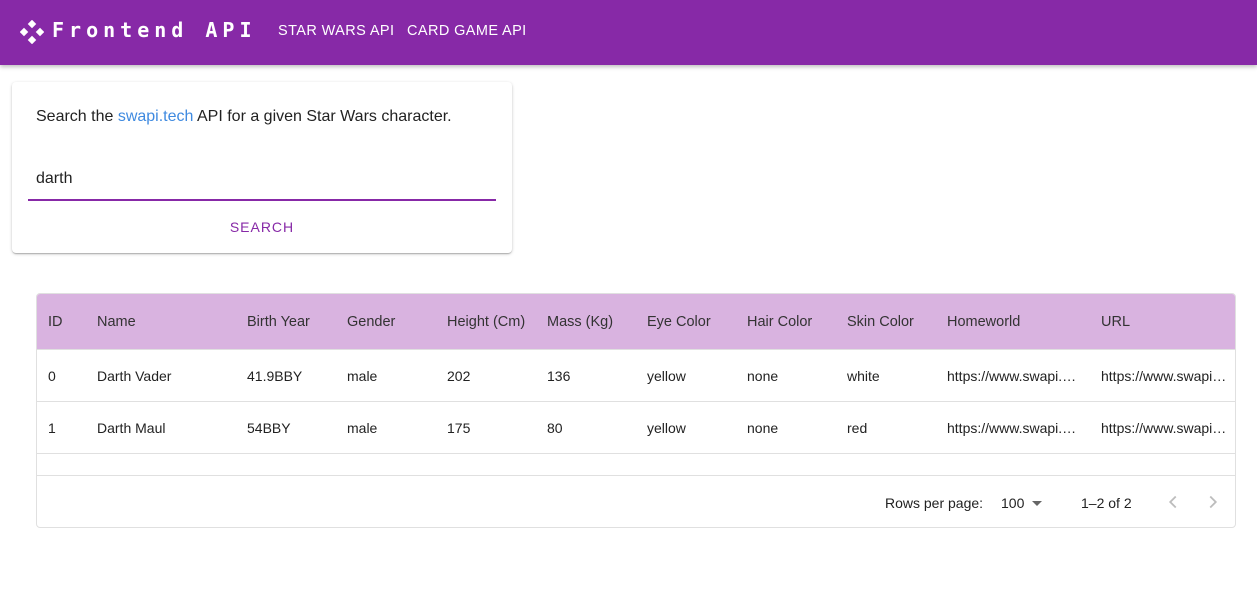 The width and height of the screenshot is (1257, 603). Describe the element at coordinates (880, 322) in the screenshot. I see `column-header-skin-color: Skin Color` at that location.